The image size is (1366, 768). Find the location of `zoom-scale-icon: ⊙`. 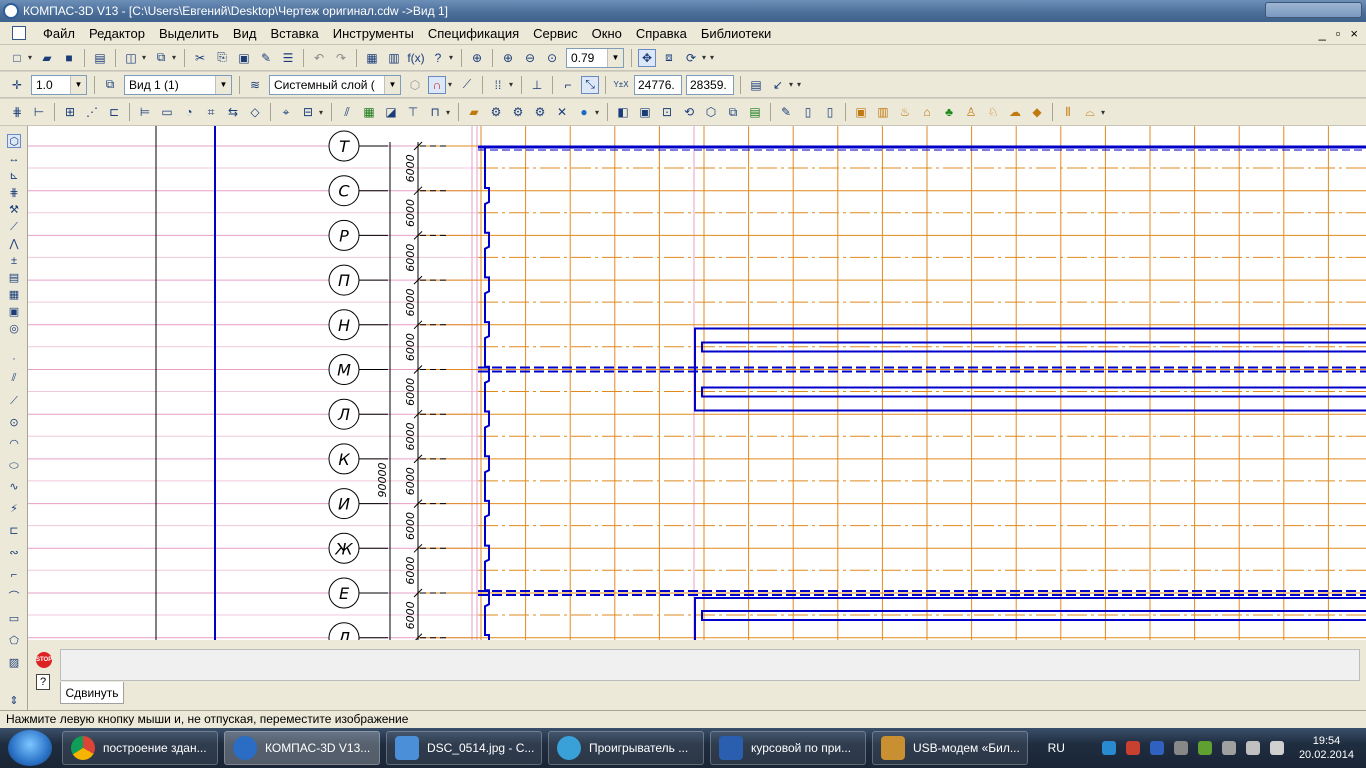

zoom-scale-icon: ⊙ is located at coordinates (552, 58).